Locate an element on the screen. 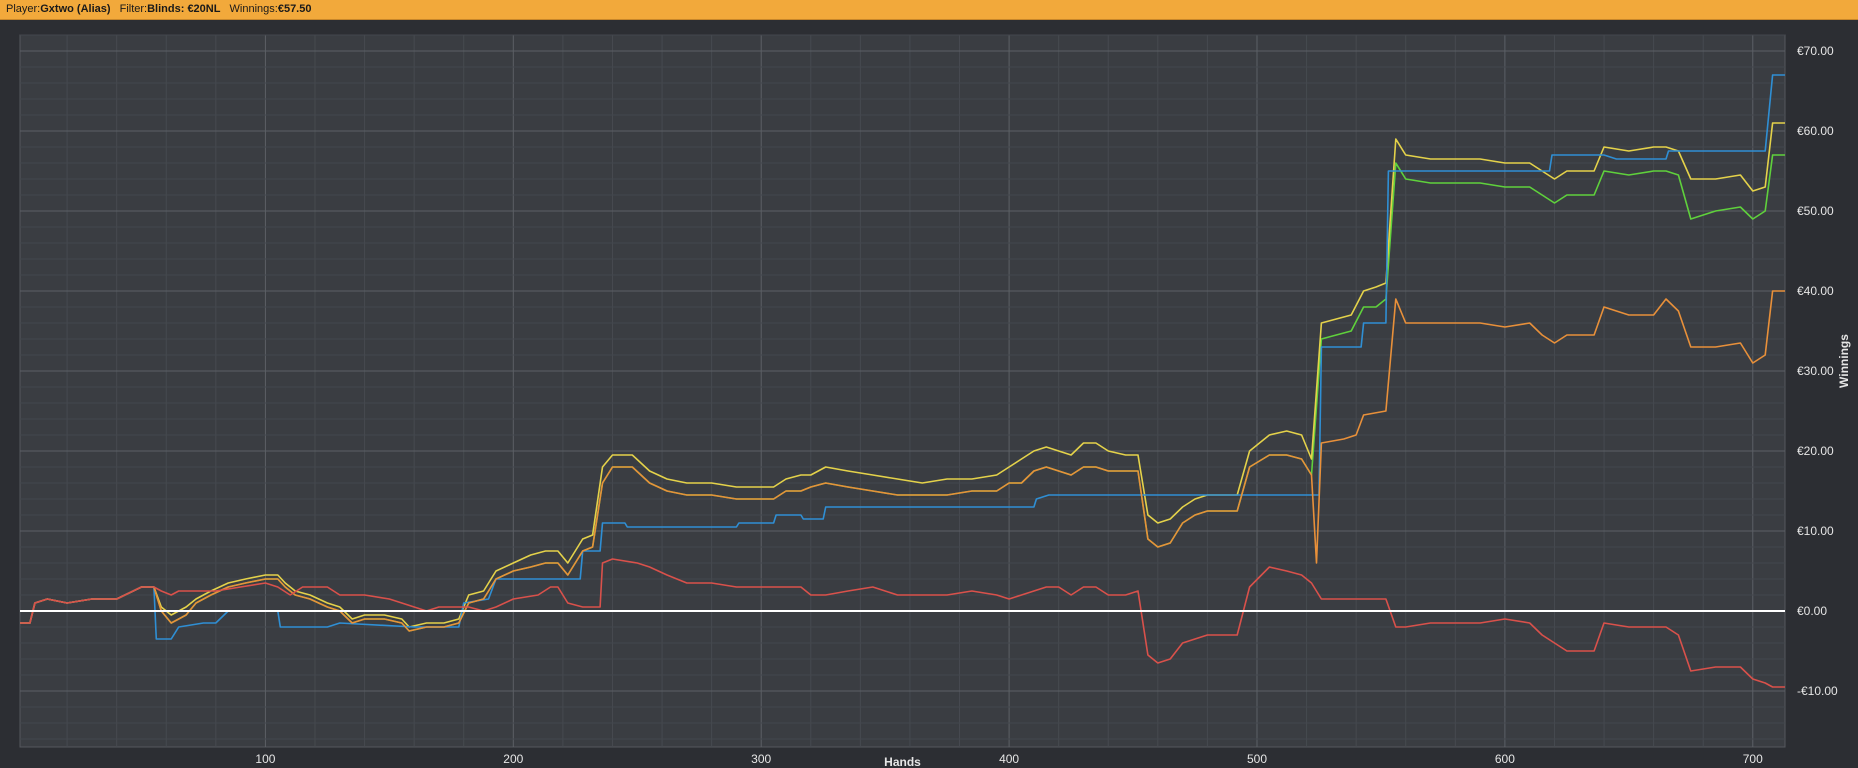 Image resolution: width=1858 pixels, height=768 pixels. y-tick-label: €40.00 is located at coordinates (1815, 291).